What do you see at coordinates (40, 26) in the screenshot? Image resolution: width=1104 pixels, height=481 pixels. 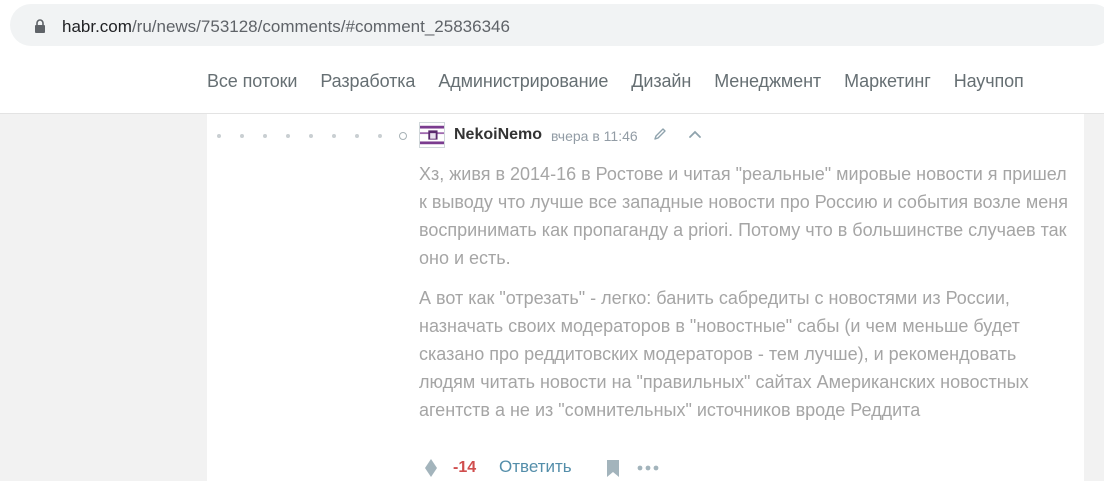 I see `lock-icon` at bounding box center [40, 26].